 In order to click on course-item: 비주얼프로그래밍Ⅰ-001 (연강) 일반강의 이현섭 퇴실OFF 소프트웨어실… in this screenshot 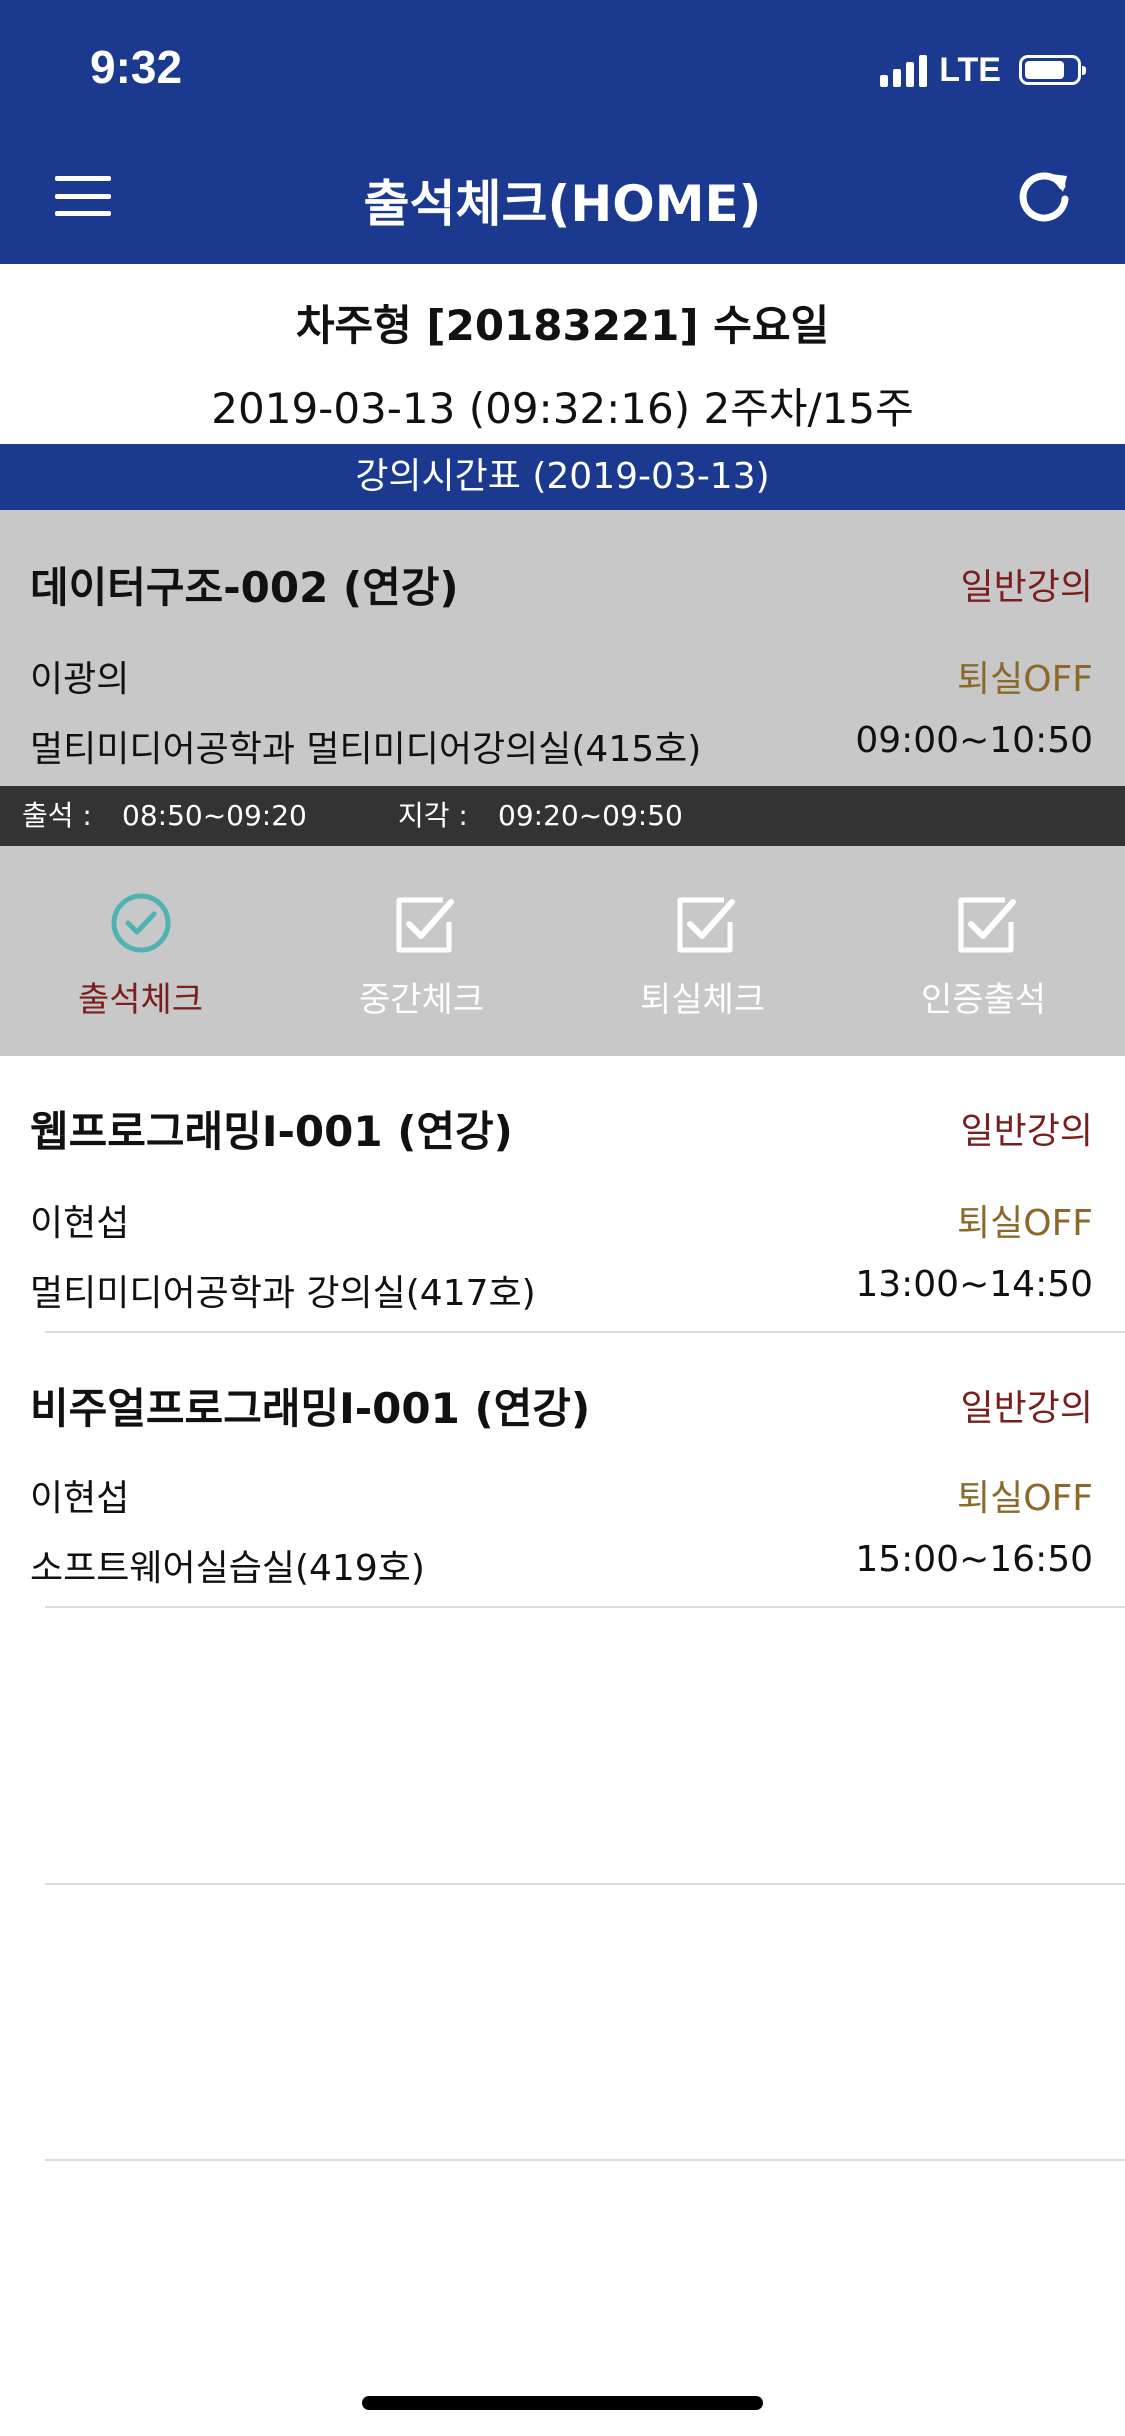, I will do `click(562, 1471)`.